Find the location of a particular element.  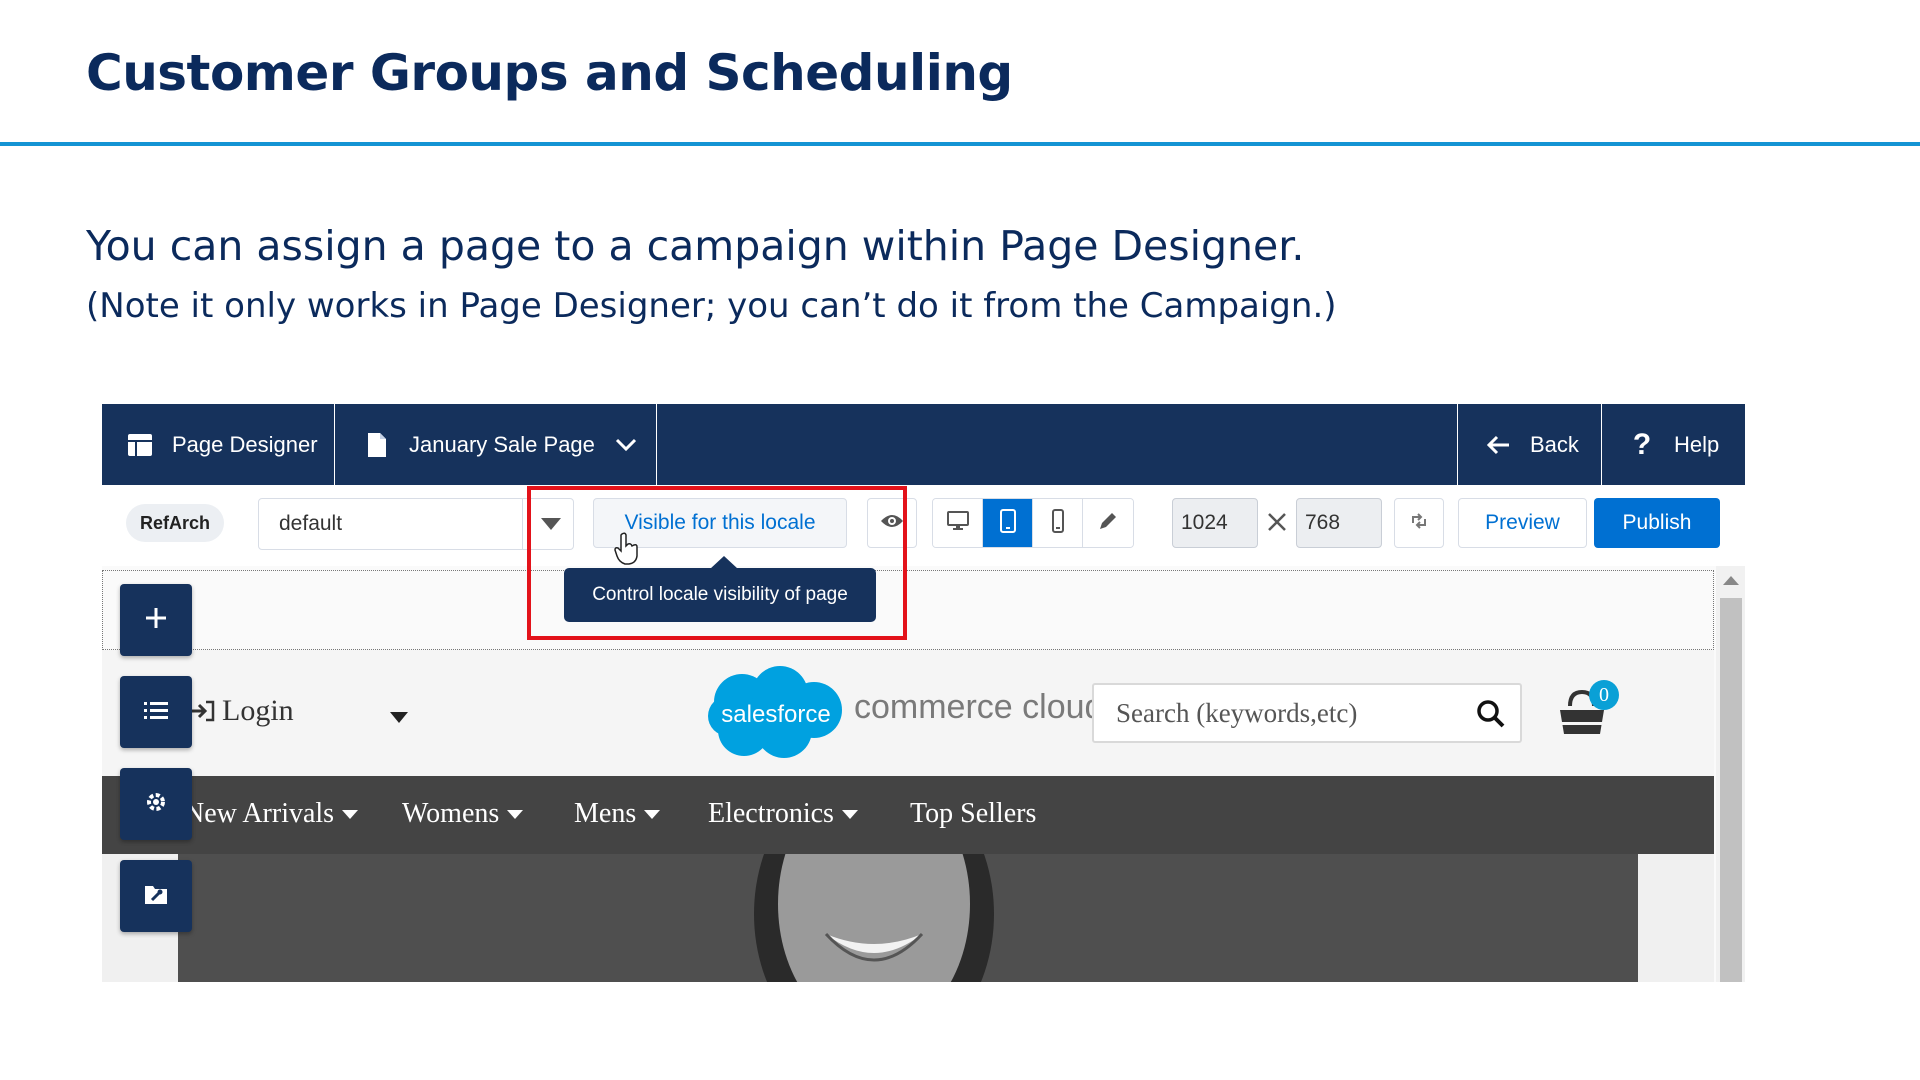

width-input: 1024 is located at coordinates (1215, 523).